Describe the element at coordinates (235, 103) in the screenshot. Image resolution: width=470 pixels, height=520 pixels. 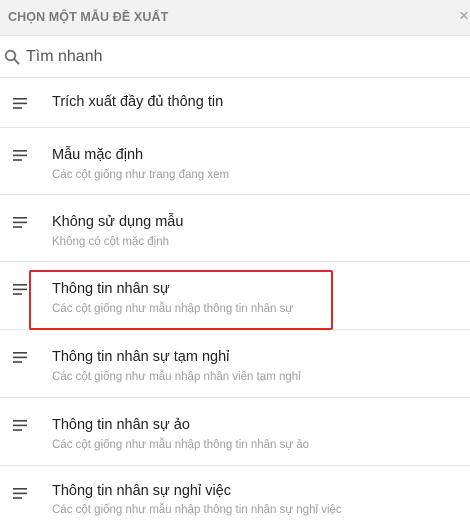
I see `template-item-full-export: Trích xuất đầy đủ thông tin` at that location.